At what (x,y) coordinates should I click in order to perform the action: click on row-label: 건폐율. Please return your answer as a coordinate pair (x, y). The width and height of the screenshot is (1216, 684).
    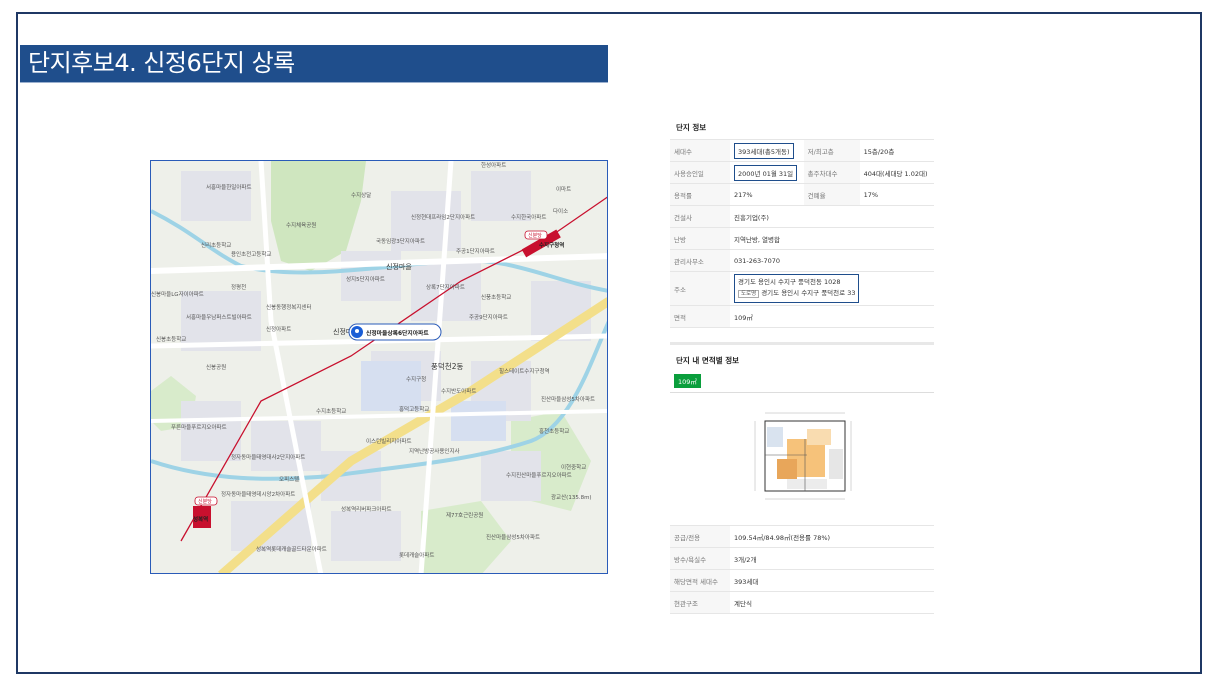
    Looking at the image, I should click on (831, 194).